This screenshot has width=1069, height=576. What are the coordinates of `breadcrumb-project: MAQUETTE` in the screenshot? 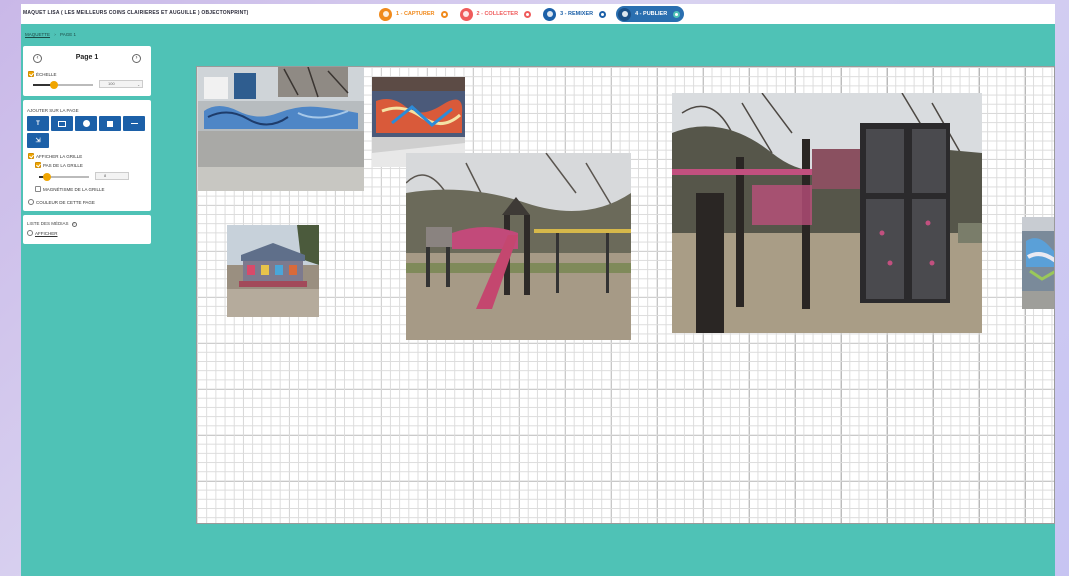 It's located at (37, 34).